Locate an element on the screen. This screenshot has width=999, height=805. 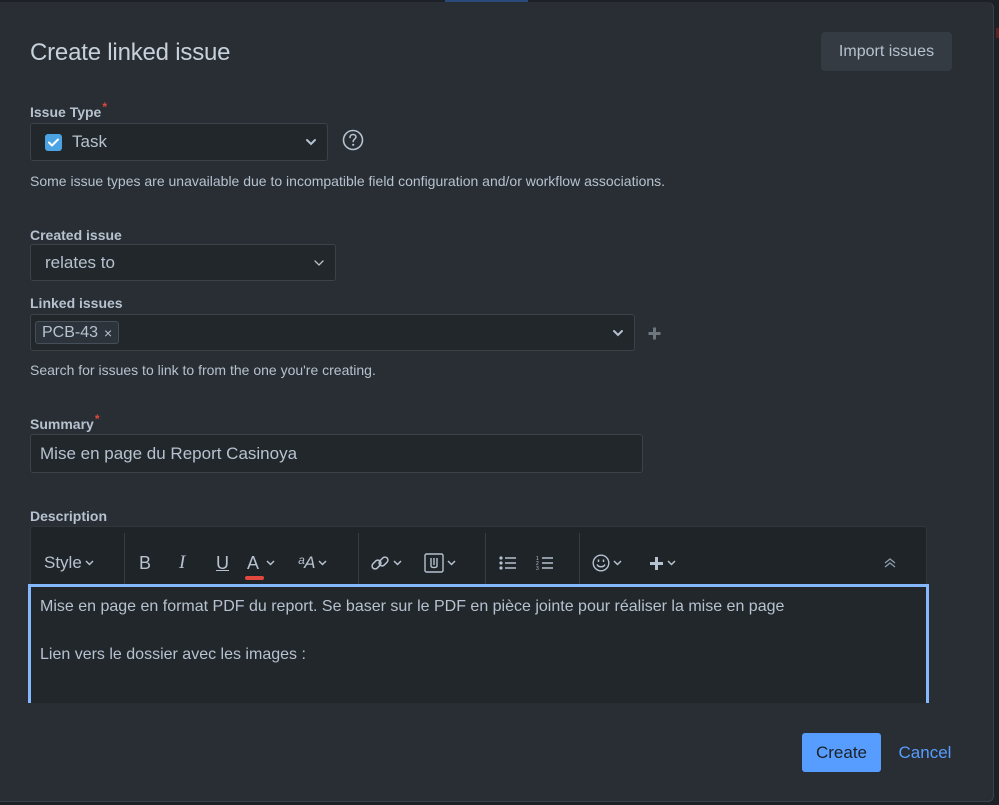
editor-toolbar: Style B I U A ᵃA 1 2 3 is located at coordinates (478, 555).